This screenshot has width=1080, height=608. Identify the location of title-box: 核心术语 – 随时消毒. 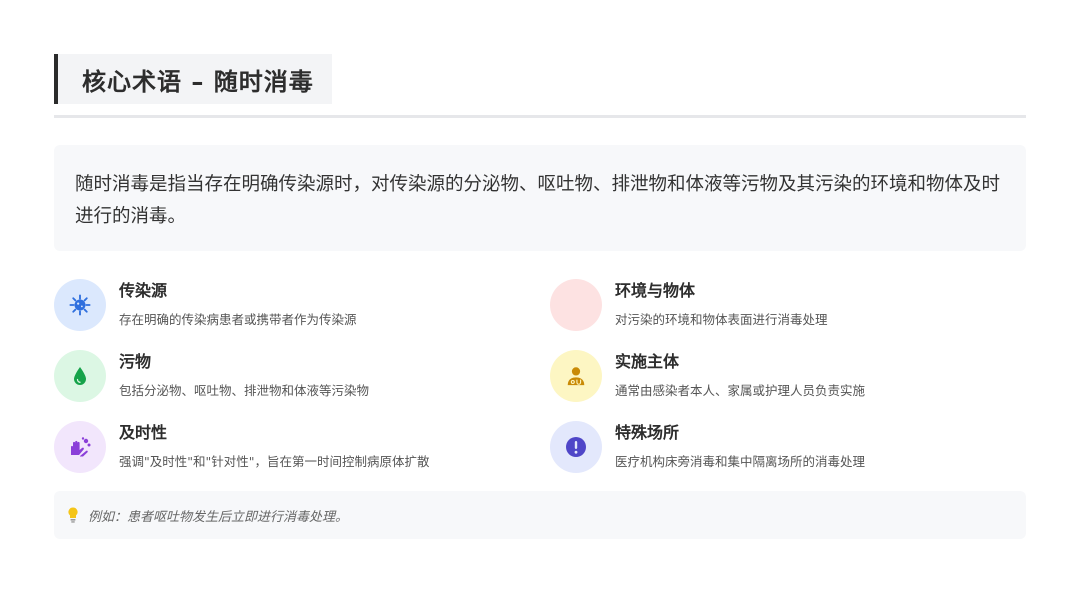
(193, 79).